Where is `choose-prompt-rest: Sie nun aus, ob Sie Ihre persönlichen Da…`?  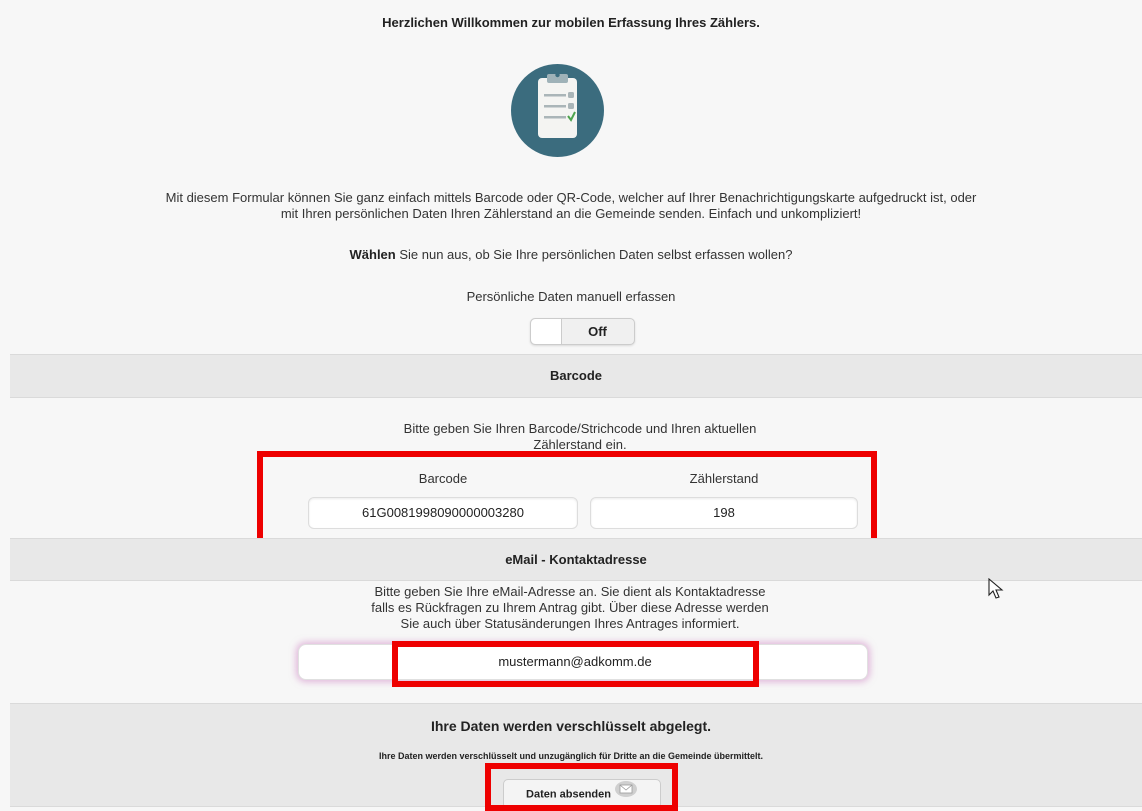
choose-prompt-rest: Sie nun aus, ob Sie Ihre persönlichen Da… is located at coordinates (594, 254).